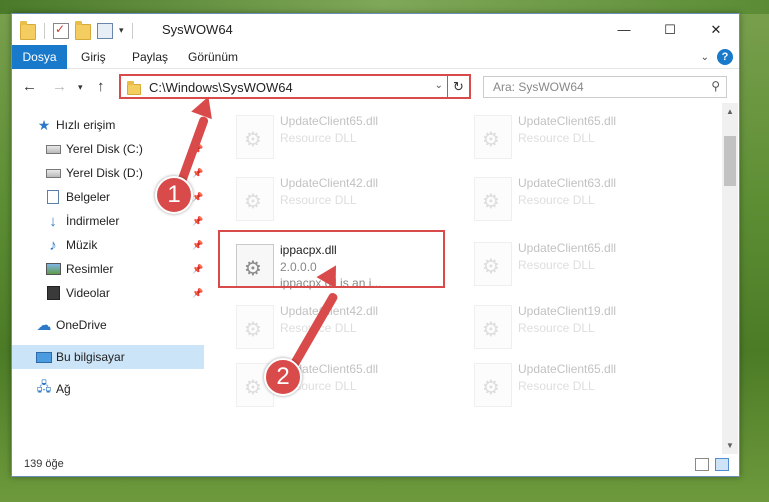 This screenshot has height=502, width=769. What do you see at coordinates (59, 86) in the screenshot?
I see `forward-icon: →` at bounding box center [59, 86].